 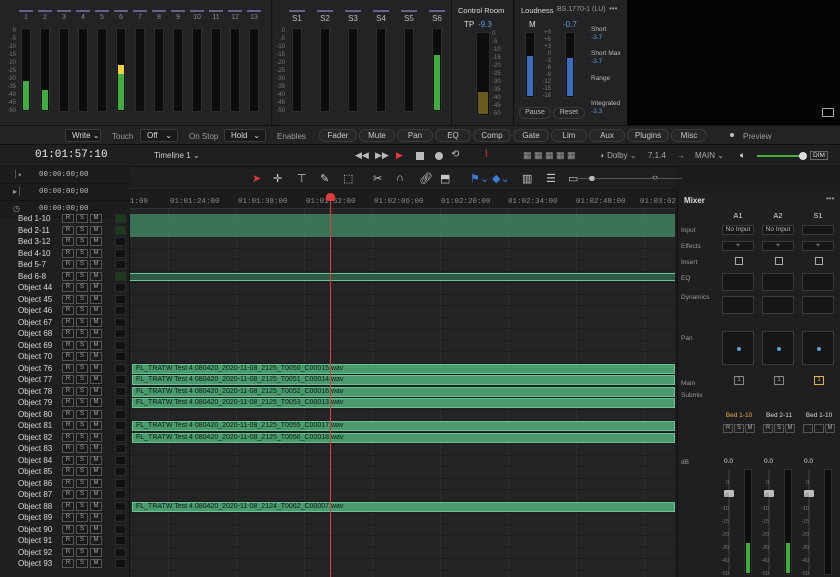 What do you see at coordinates (65, 530) in the screenshot?
I see `track-header: Object 90 R S M` at bounding box center [65, 530].